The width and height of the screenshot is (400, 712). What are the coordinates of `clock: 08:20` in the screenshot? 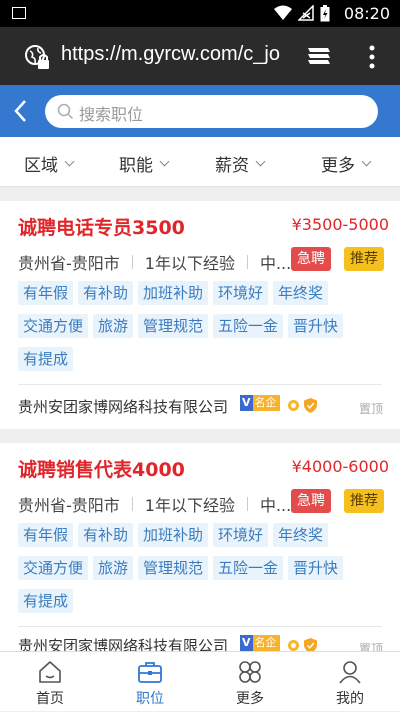 It's located at (366, 13).